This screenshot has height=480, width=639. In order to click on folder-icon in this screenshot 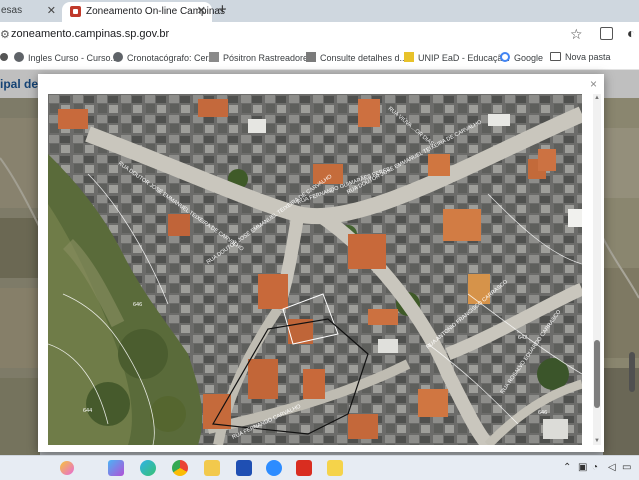, I will do `click(555, 56)`.